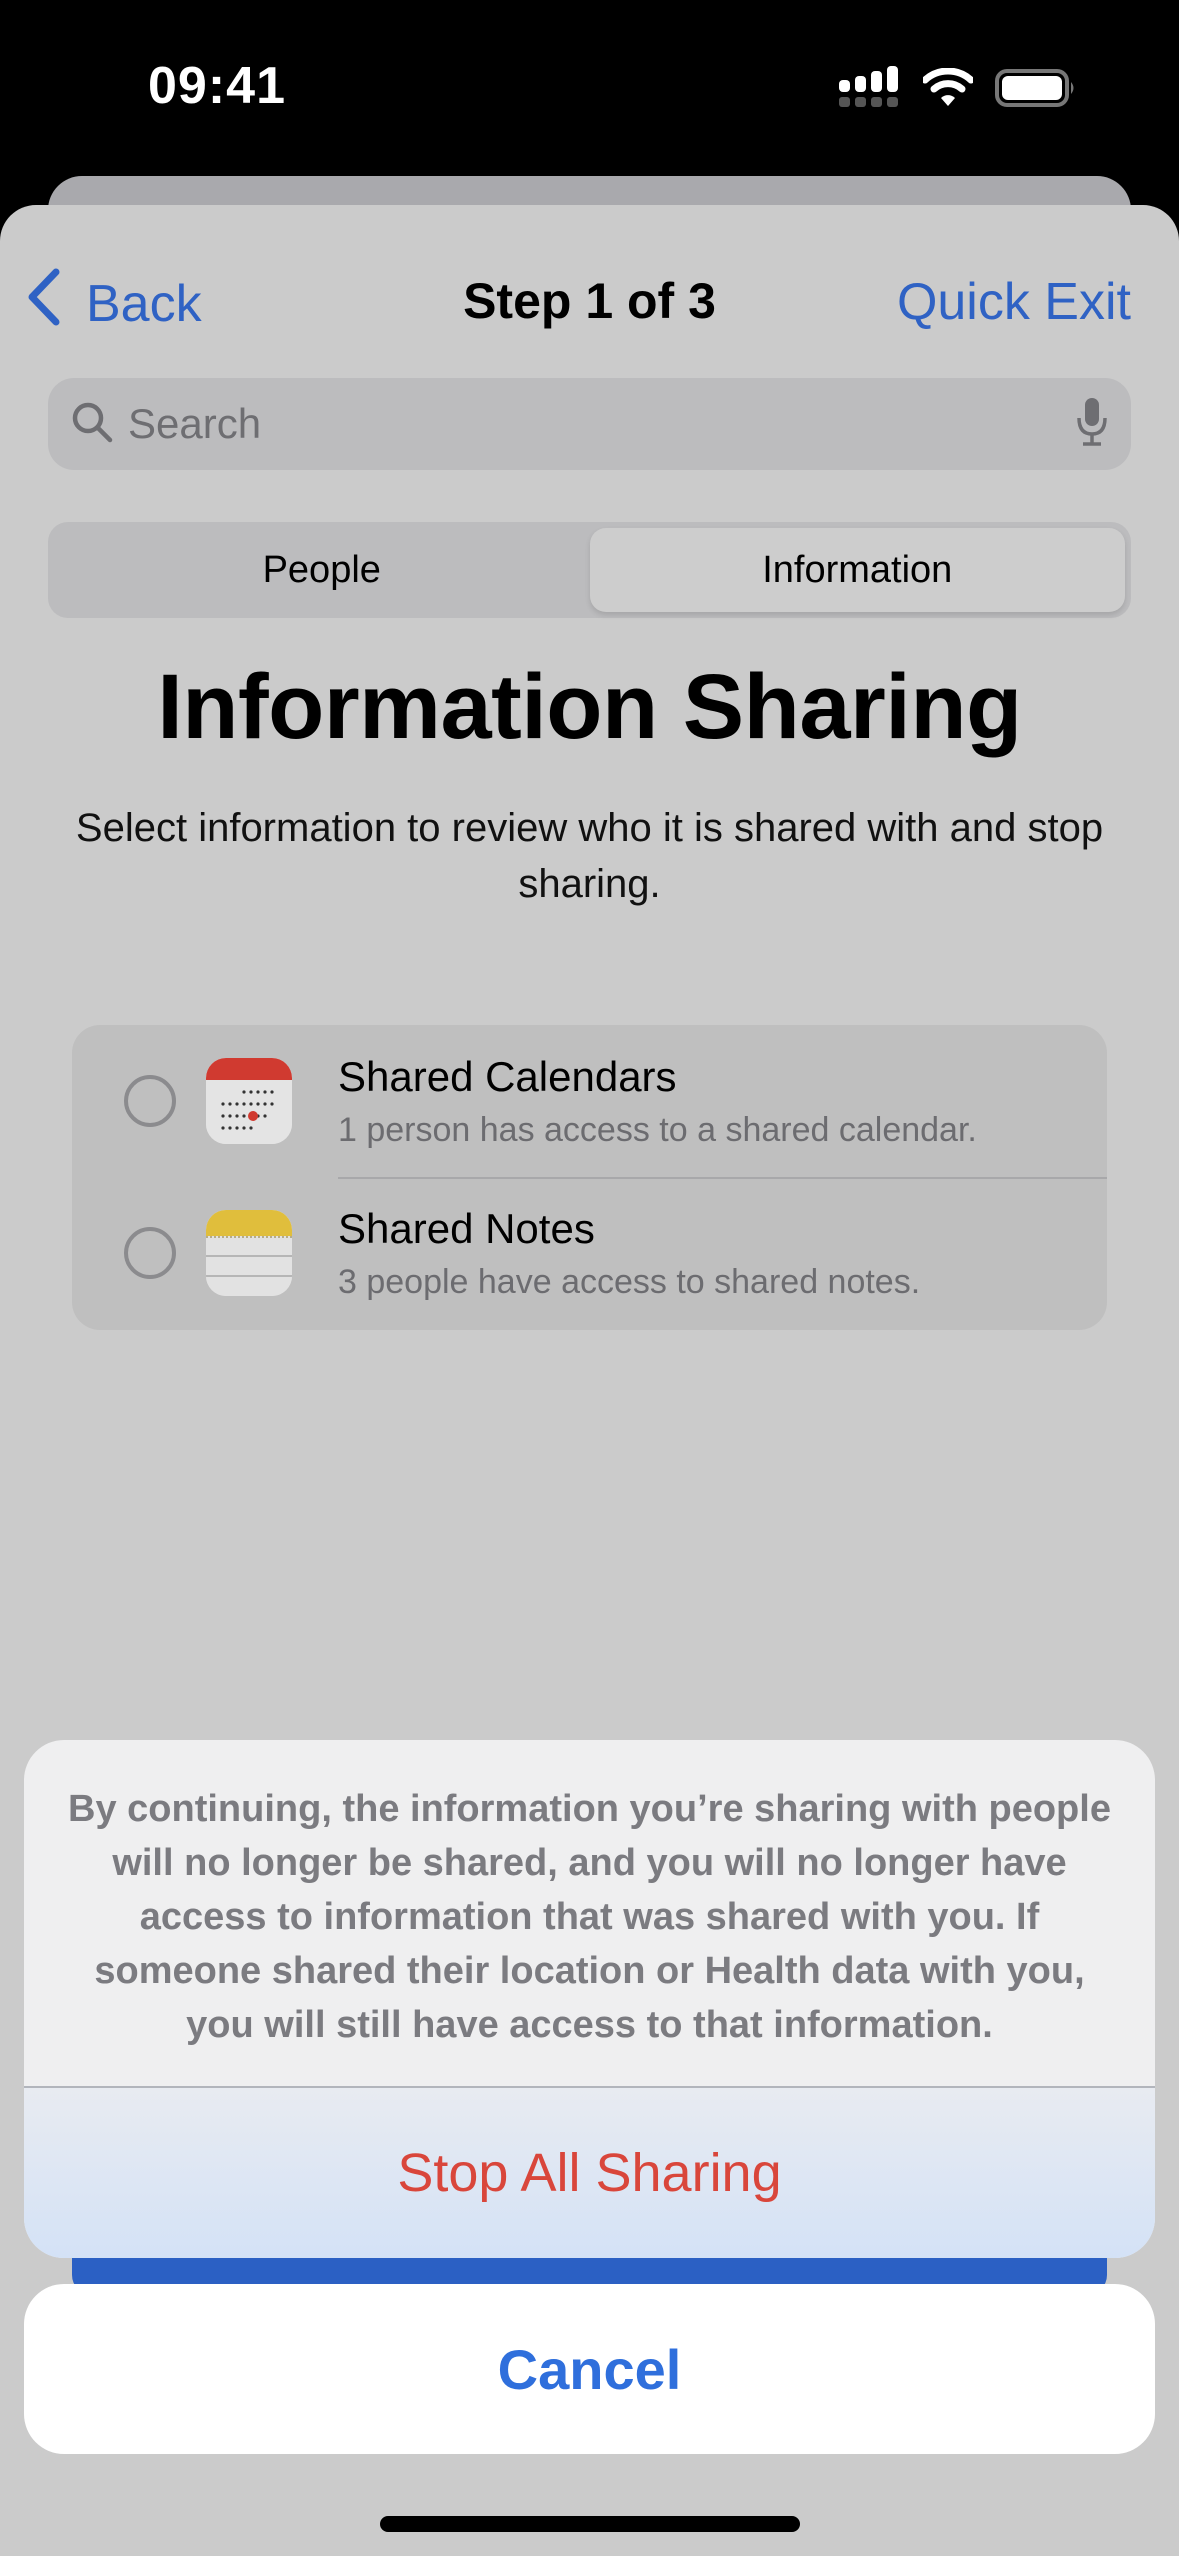 This screenshot has height=2556, width=1179. Describe the element at coordinates (1037, 90) in the screenshot. I see `battery-icon` at that location.